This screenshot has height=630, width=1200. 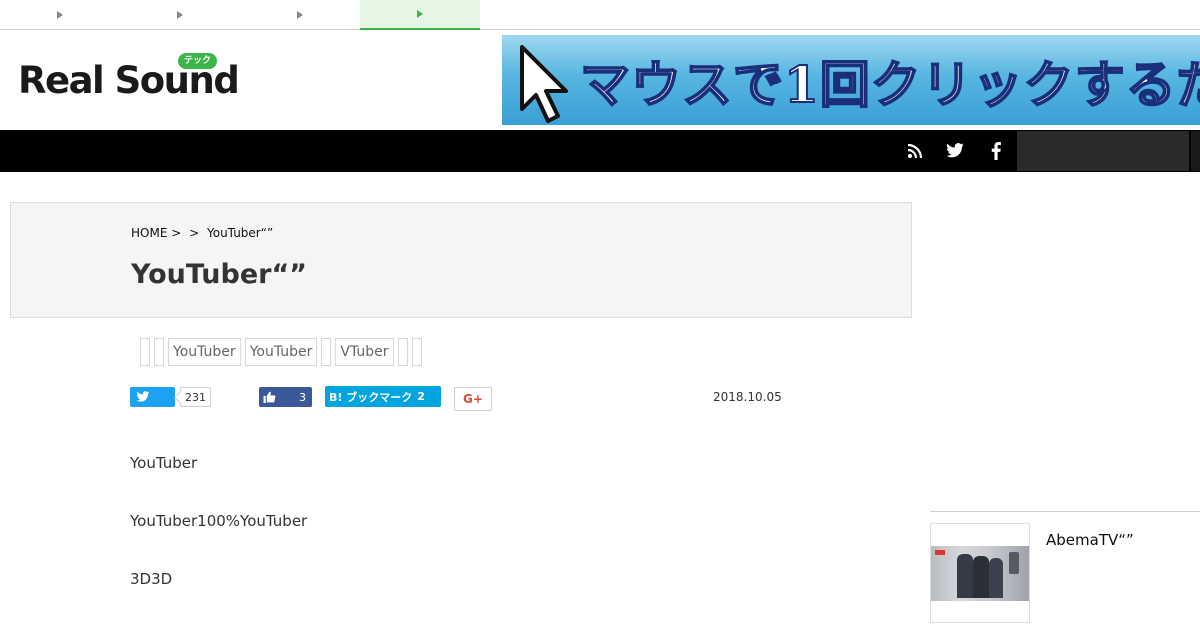 What do you see at coordinates (461, 260) in the screenshot?
I see `article-header: HOME > > YouTuber“” YouTuber“”` at bounding box center [461, 260].